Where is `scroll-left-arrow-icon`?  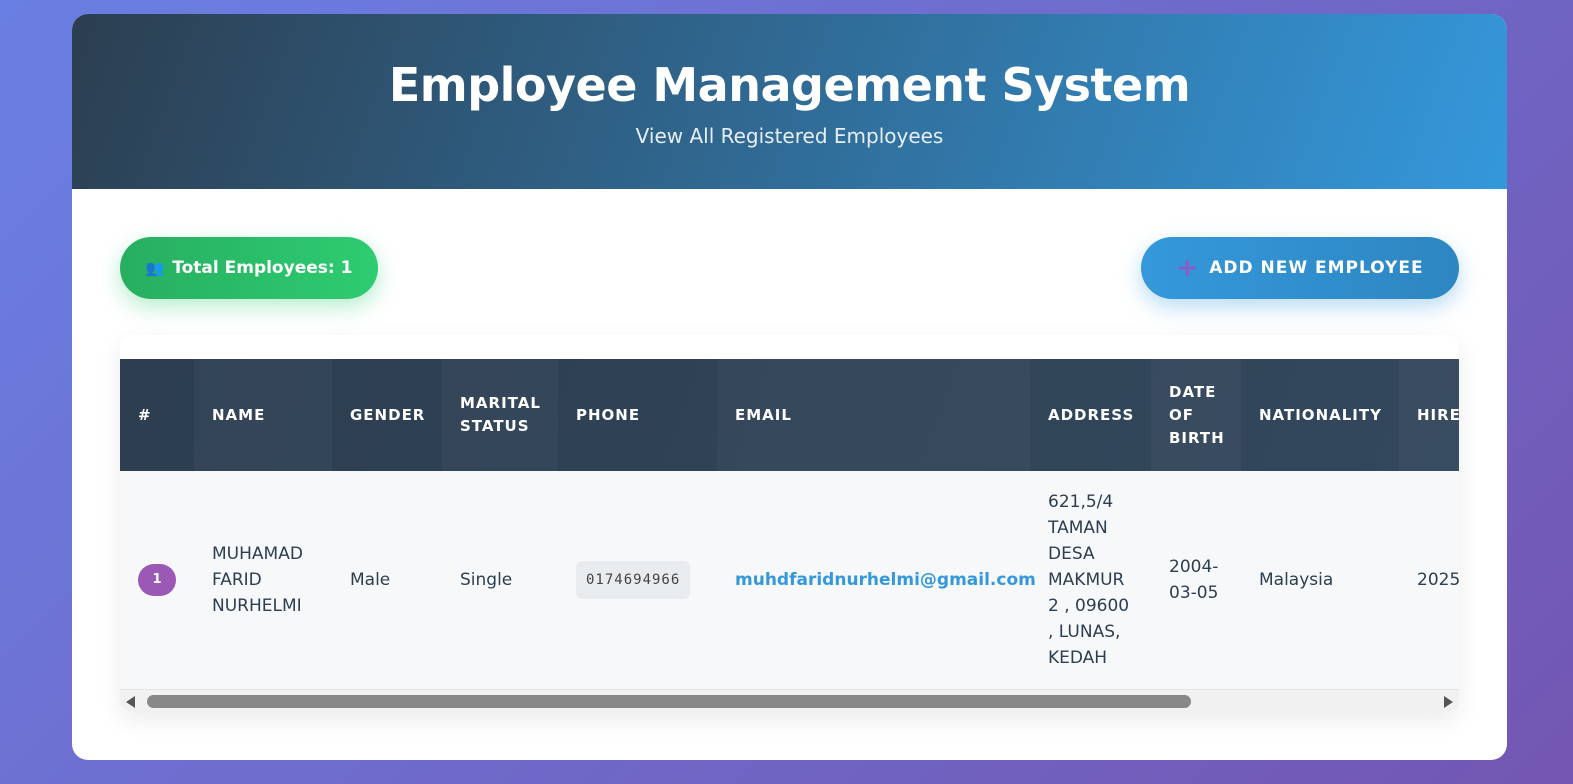
scroll-left-arrow-icon is located at coordinates (130, 702).